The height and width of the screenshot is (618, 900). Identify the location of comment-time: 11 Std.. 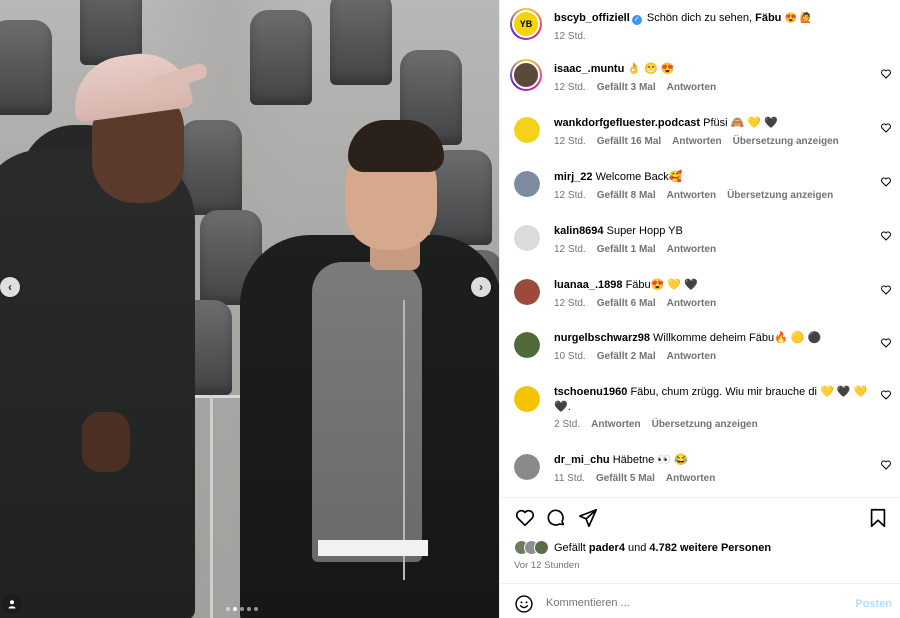
(569, 478).